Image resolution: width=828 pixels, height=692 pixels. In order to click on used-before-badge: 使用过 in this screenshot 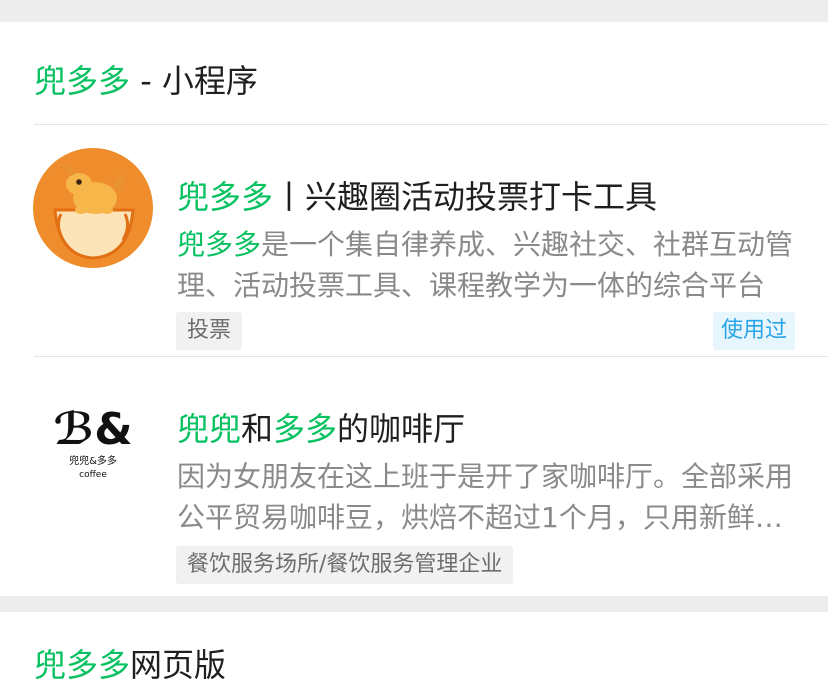, I will do `click(753, 331)`.